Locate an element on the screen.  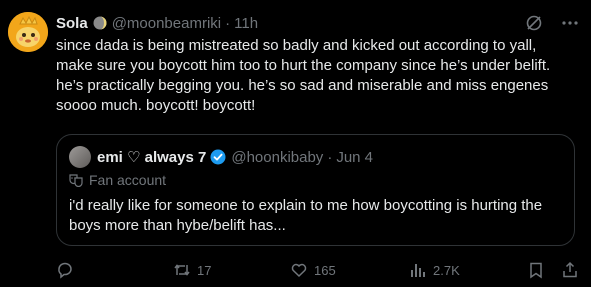
author-handle: @moonbeamriki is located at coordinates (166, 23).